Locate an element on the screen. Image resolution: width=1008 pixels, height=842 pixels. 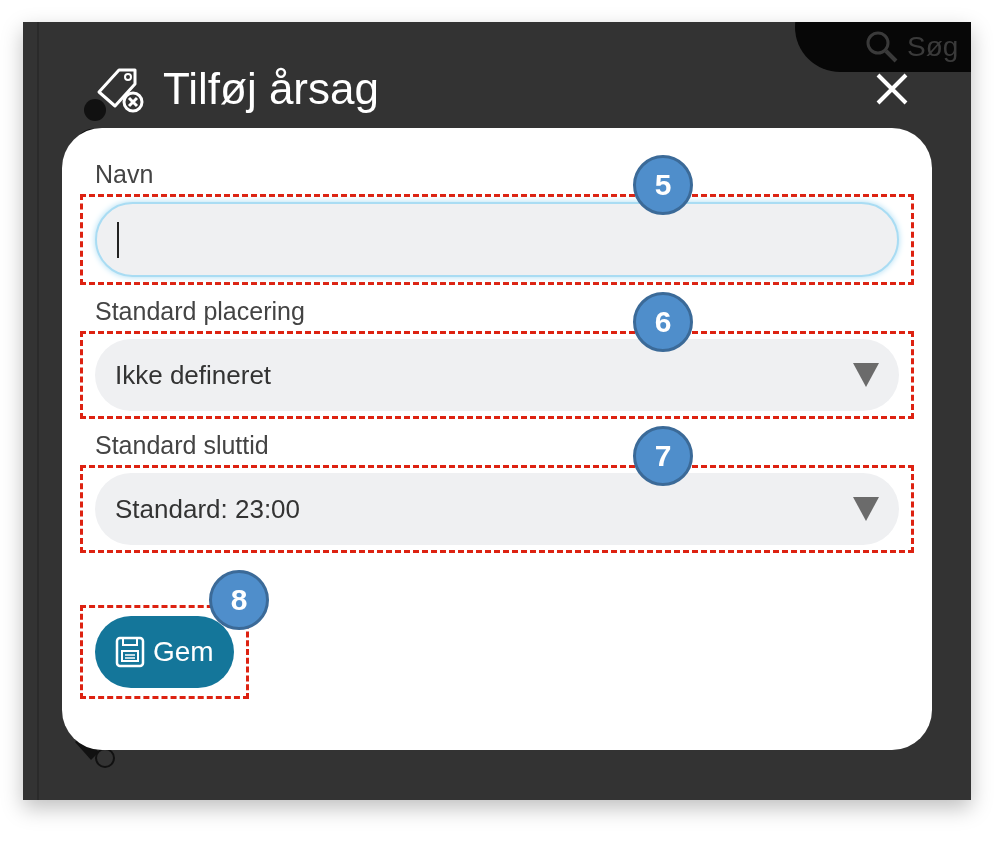
dialog-title: Tilføj årsag is located at coordinates (271, 89).